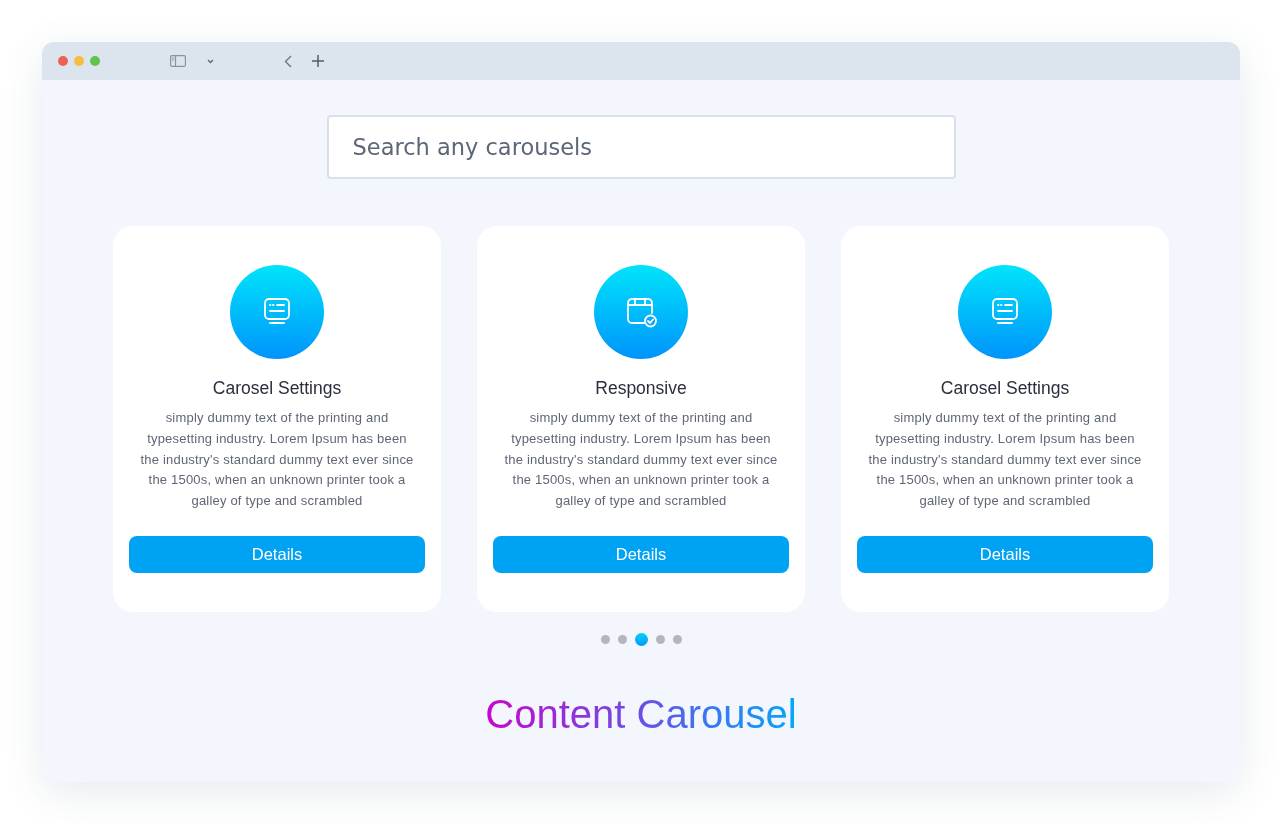 This screenshot has width=1280, height=824. What do you see at coordinates (178, 61) in the screenshot?
I see `sidebar-icon` at bounding box center [178, 61].